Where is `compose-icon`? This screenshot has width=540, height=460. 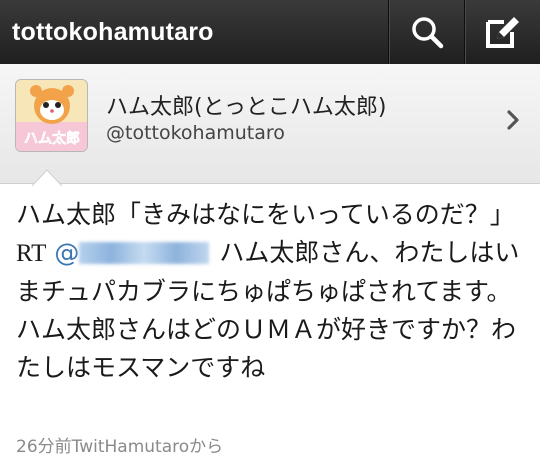 compose-icon is located at coordinates (502, 32).